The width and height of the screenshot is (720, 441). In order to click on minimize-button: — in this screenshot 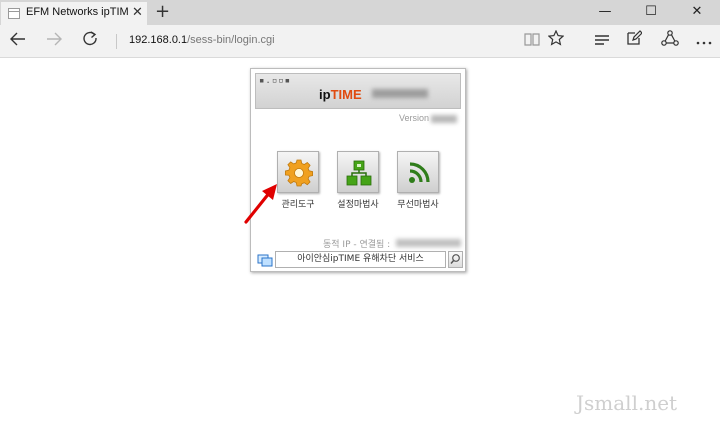, I will do `click(605, 12)`.